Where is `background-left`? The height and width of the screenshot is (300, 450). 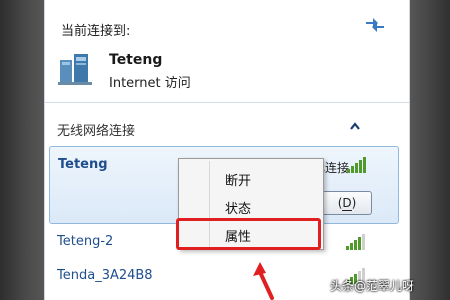 background-left is located at coordinates (22, 150).